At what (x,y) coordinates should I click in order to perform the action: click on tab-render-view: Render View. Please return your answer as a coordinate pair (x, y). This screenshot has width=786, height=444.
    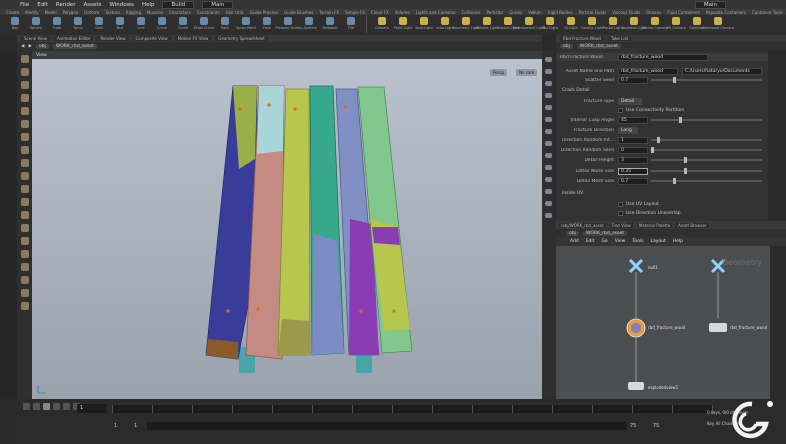
    Looking at the image, I should click on (113, 38).